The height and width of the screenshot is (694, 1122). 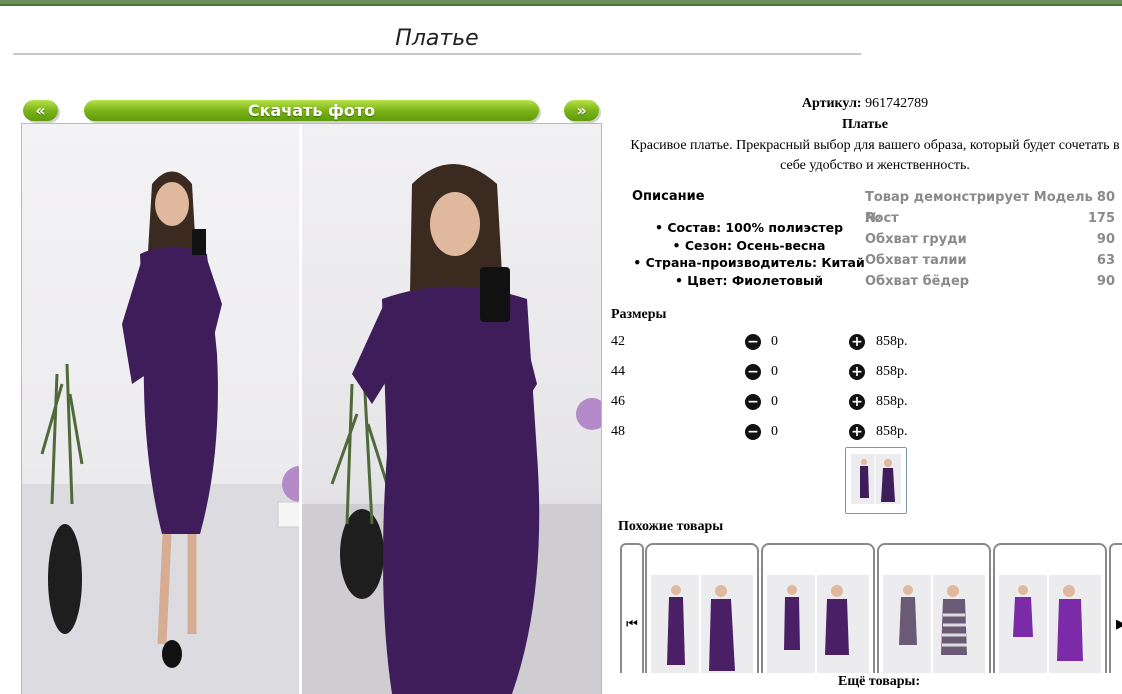 I want to click on page-title: Платье, so click(x=437, y=38).